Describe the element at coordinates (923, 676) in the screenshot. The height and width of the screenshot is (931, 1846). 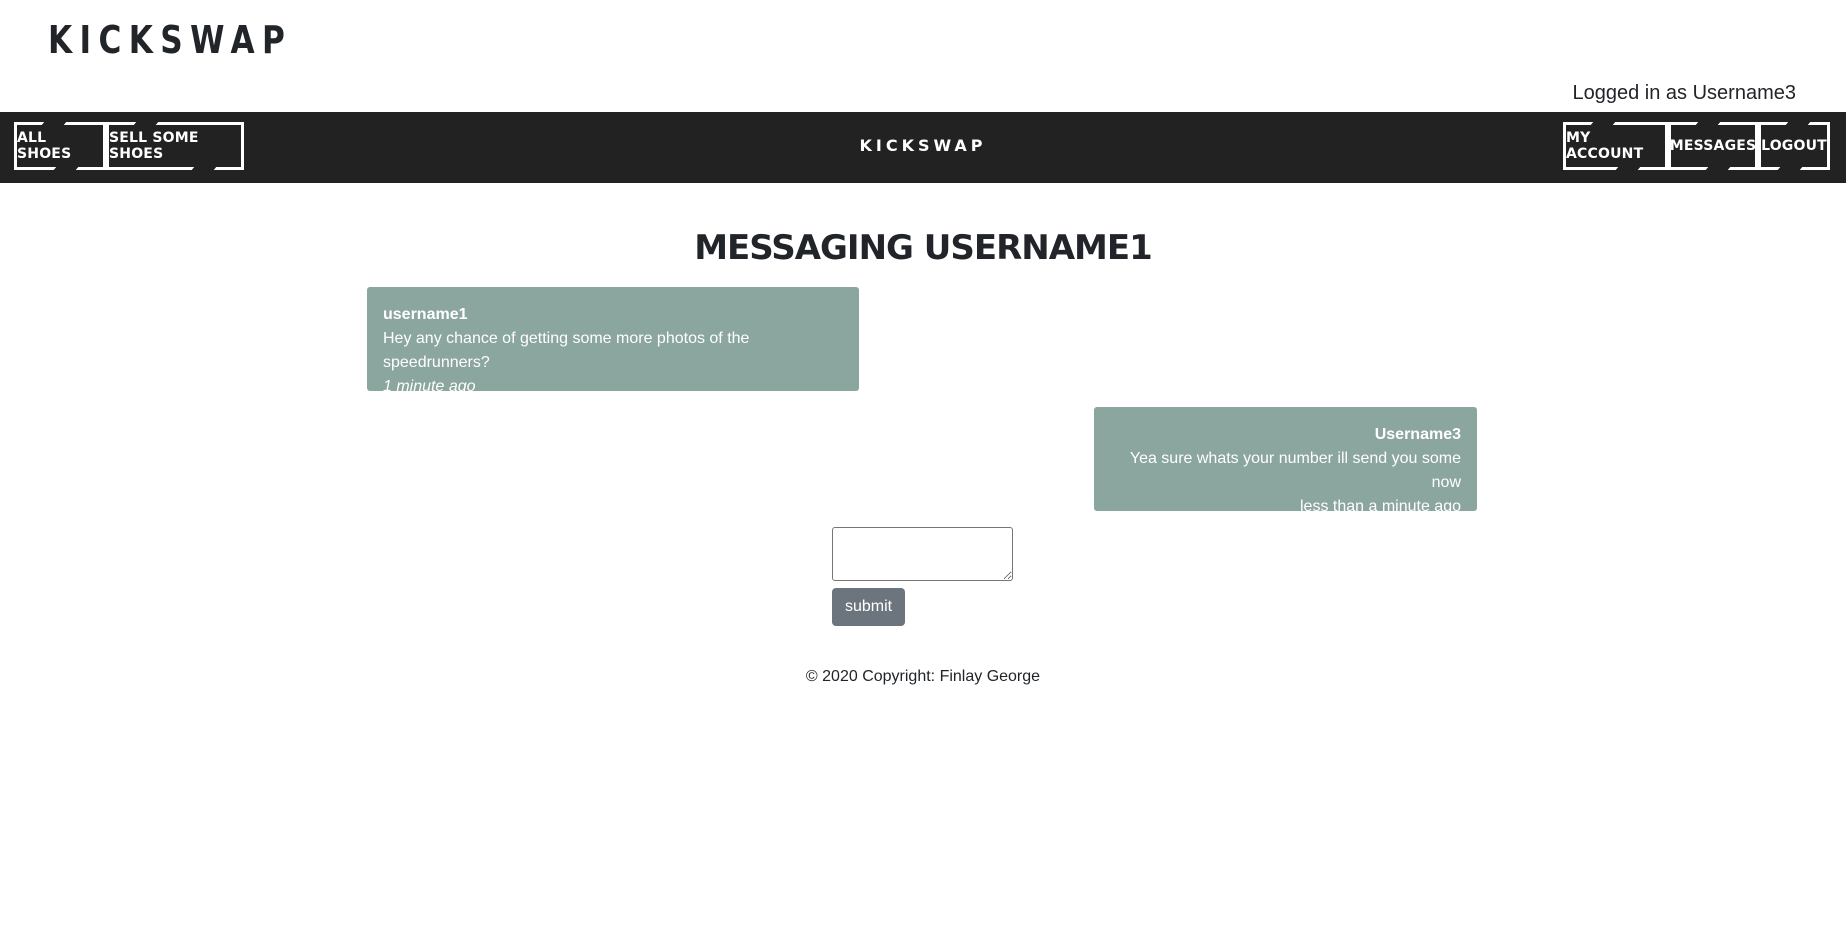
I see `footer-copyright: © 2020 Copyright: Finlay George` at that location.